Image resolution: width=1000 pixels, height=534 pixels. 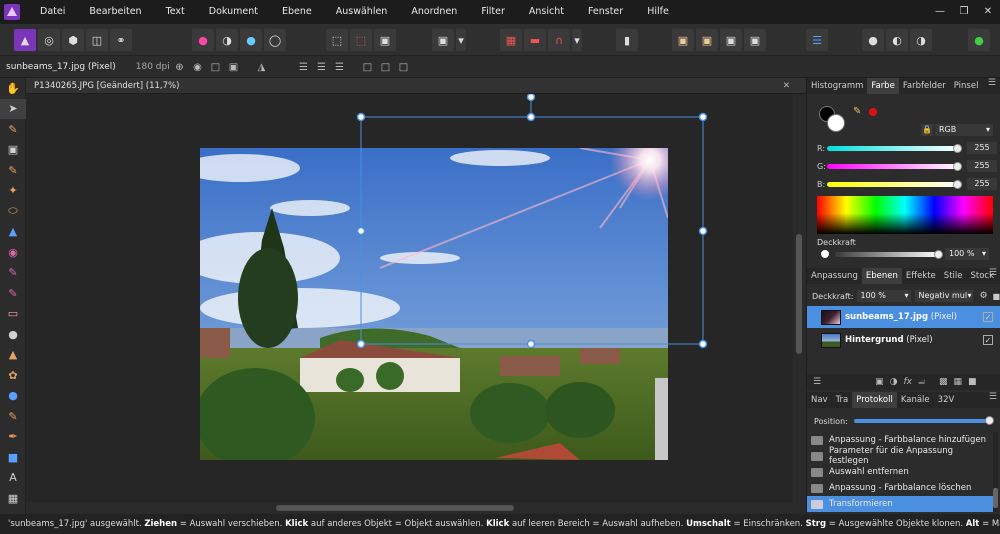 I want to click on horizontal-scrollbar, so click(x=416, y=508).